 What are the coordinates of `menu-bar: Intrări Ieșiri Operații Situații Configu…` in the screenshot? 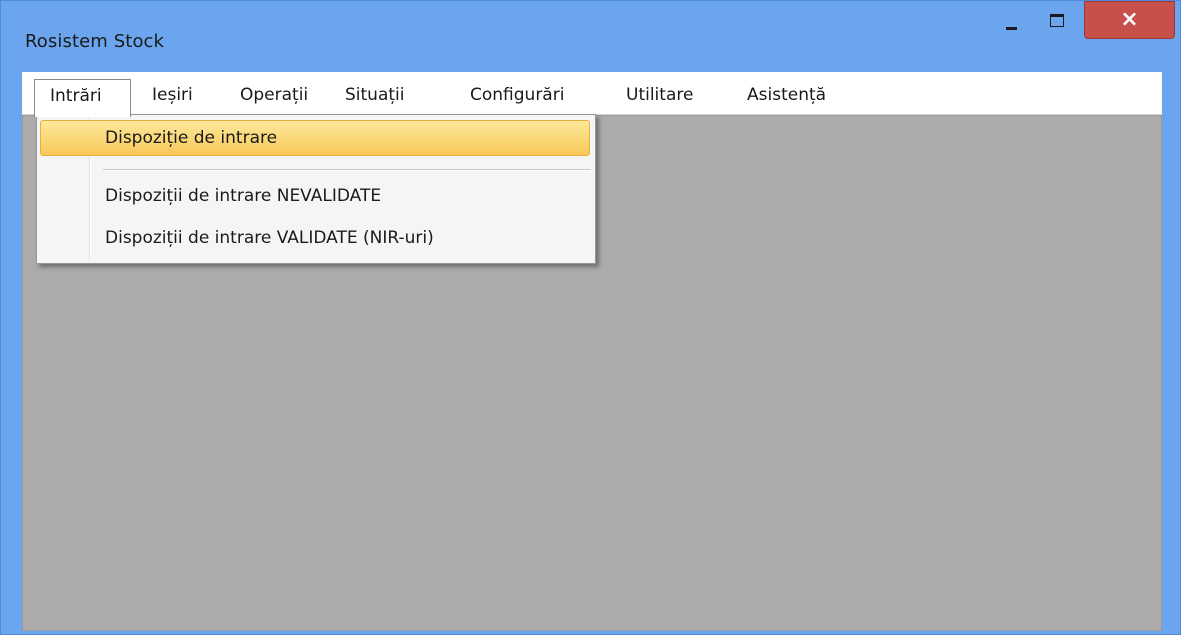 It's located at (592, 94).